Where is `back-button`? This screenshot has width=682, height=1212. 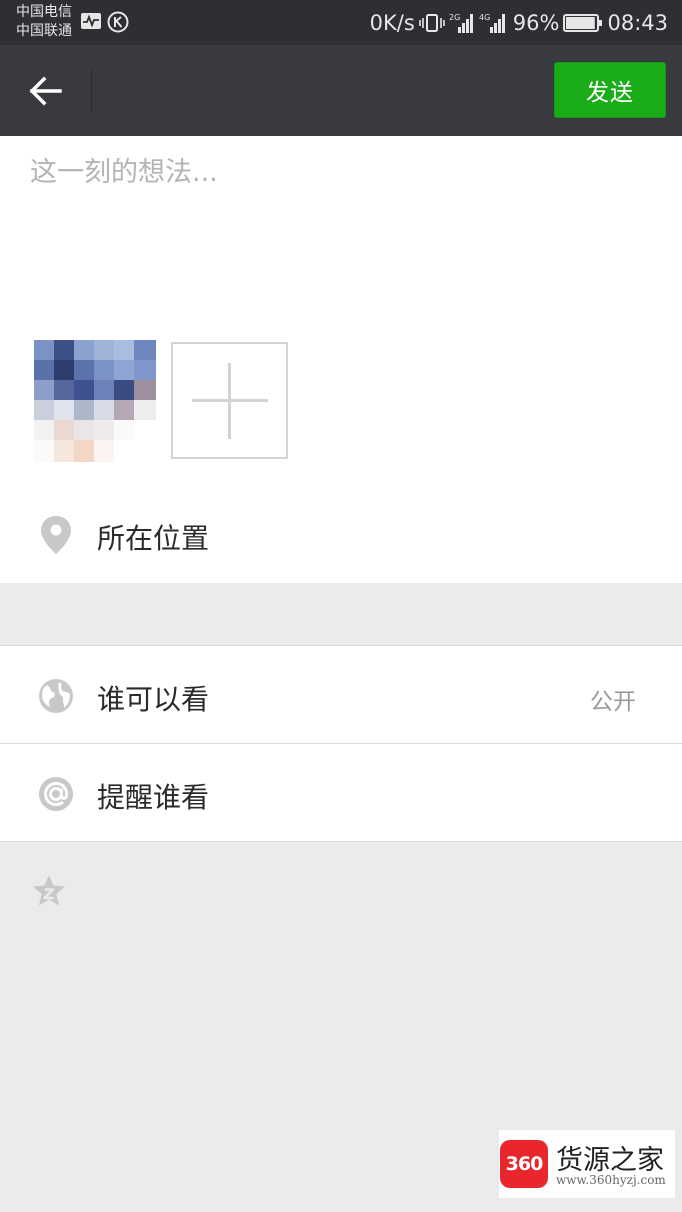 back-button is located at coordinates (46, 91).